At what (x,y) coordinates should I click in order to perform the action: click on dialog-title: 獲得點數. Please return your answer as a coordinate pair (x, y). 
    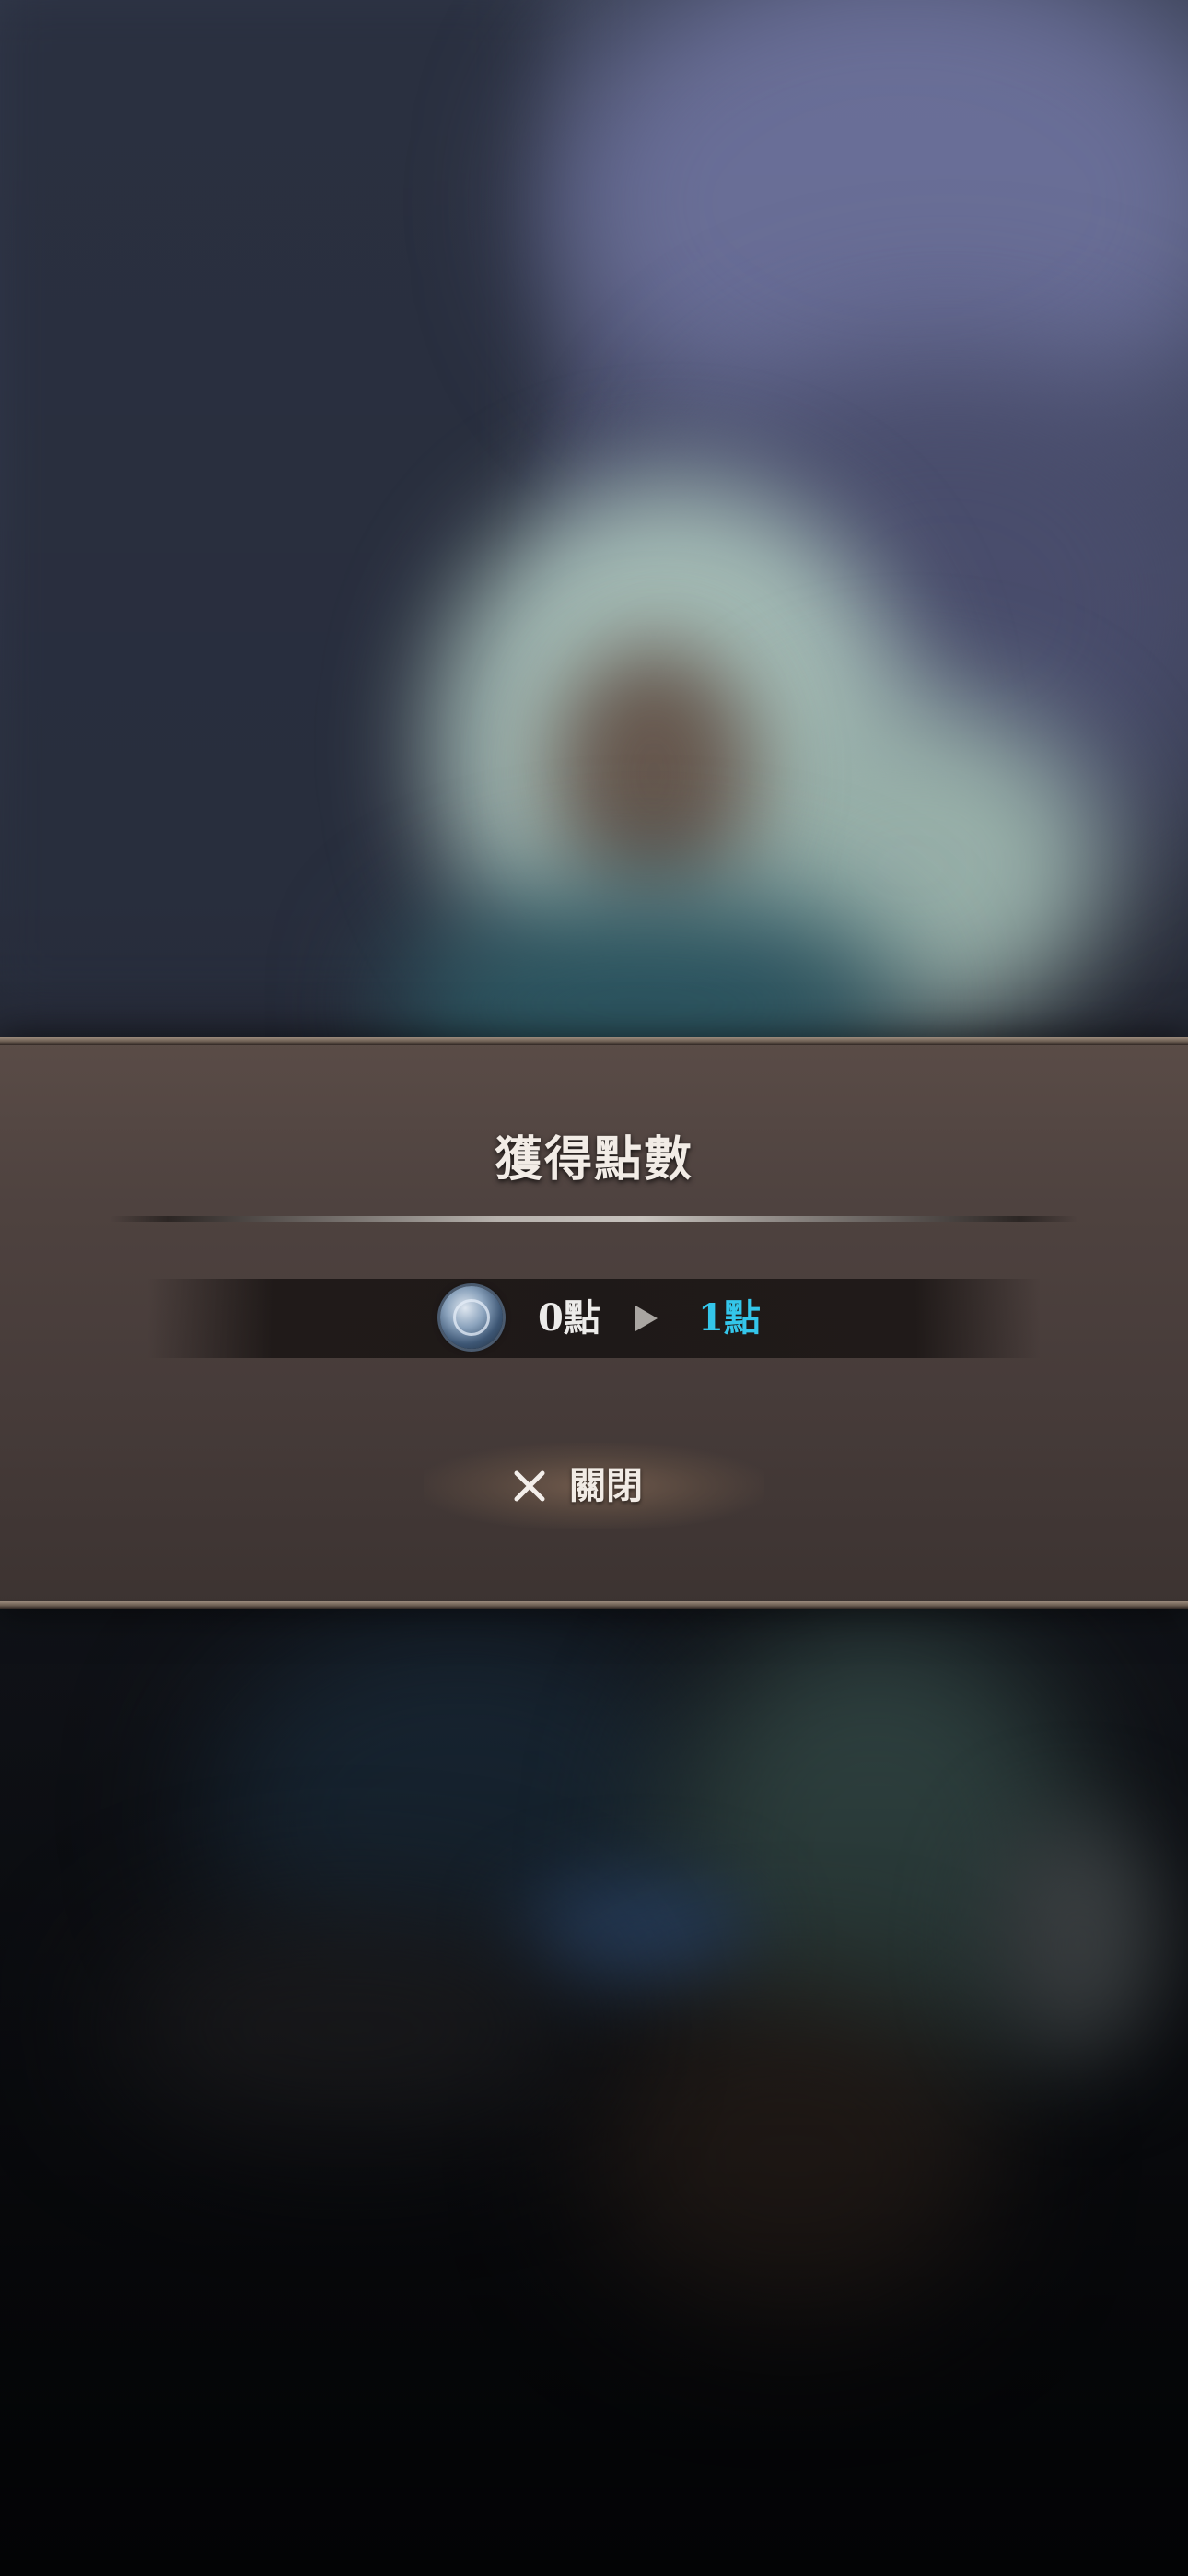
    Looking at the image, I should click on (593, 1159).